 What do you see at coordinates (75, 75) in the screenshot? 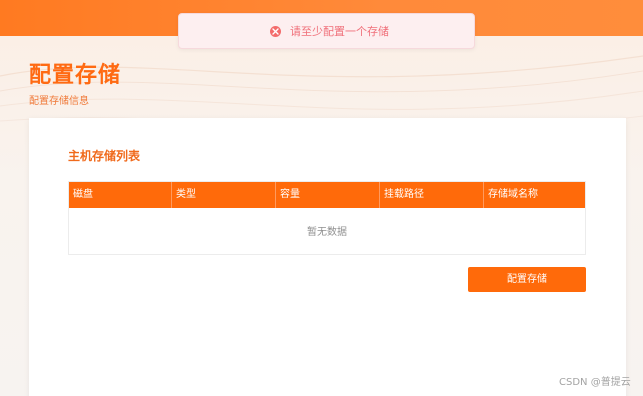
I see `page-title: 配置存储` at bounding box center [75, 75].